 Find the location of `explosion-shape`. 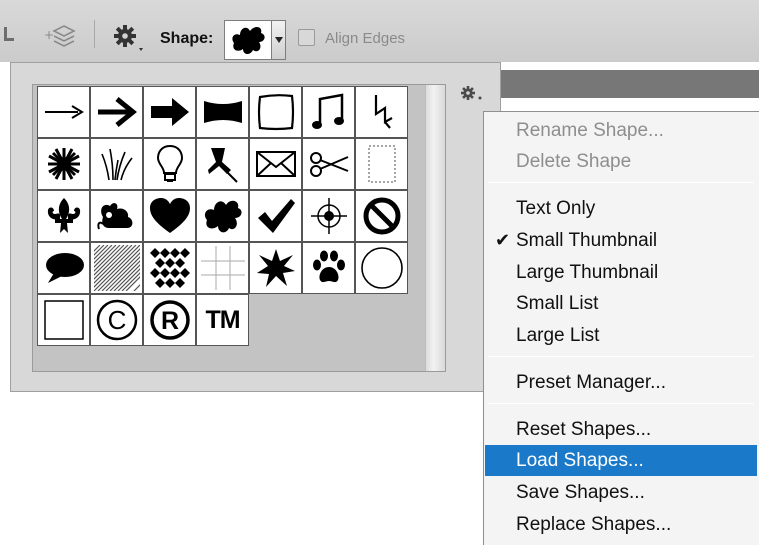

explosion-shape is located at coordinates (275, 268).